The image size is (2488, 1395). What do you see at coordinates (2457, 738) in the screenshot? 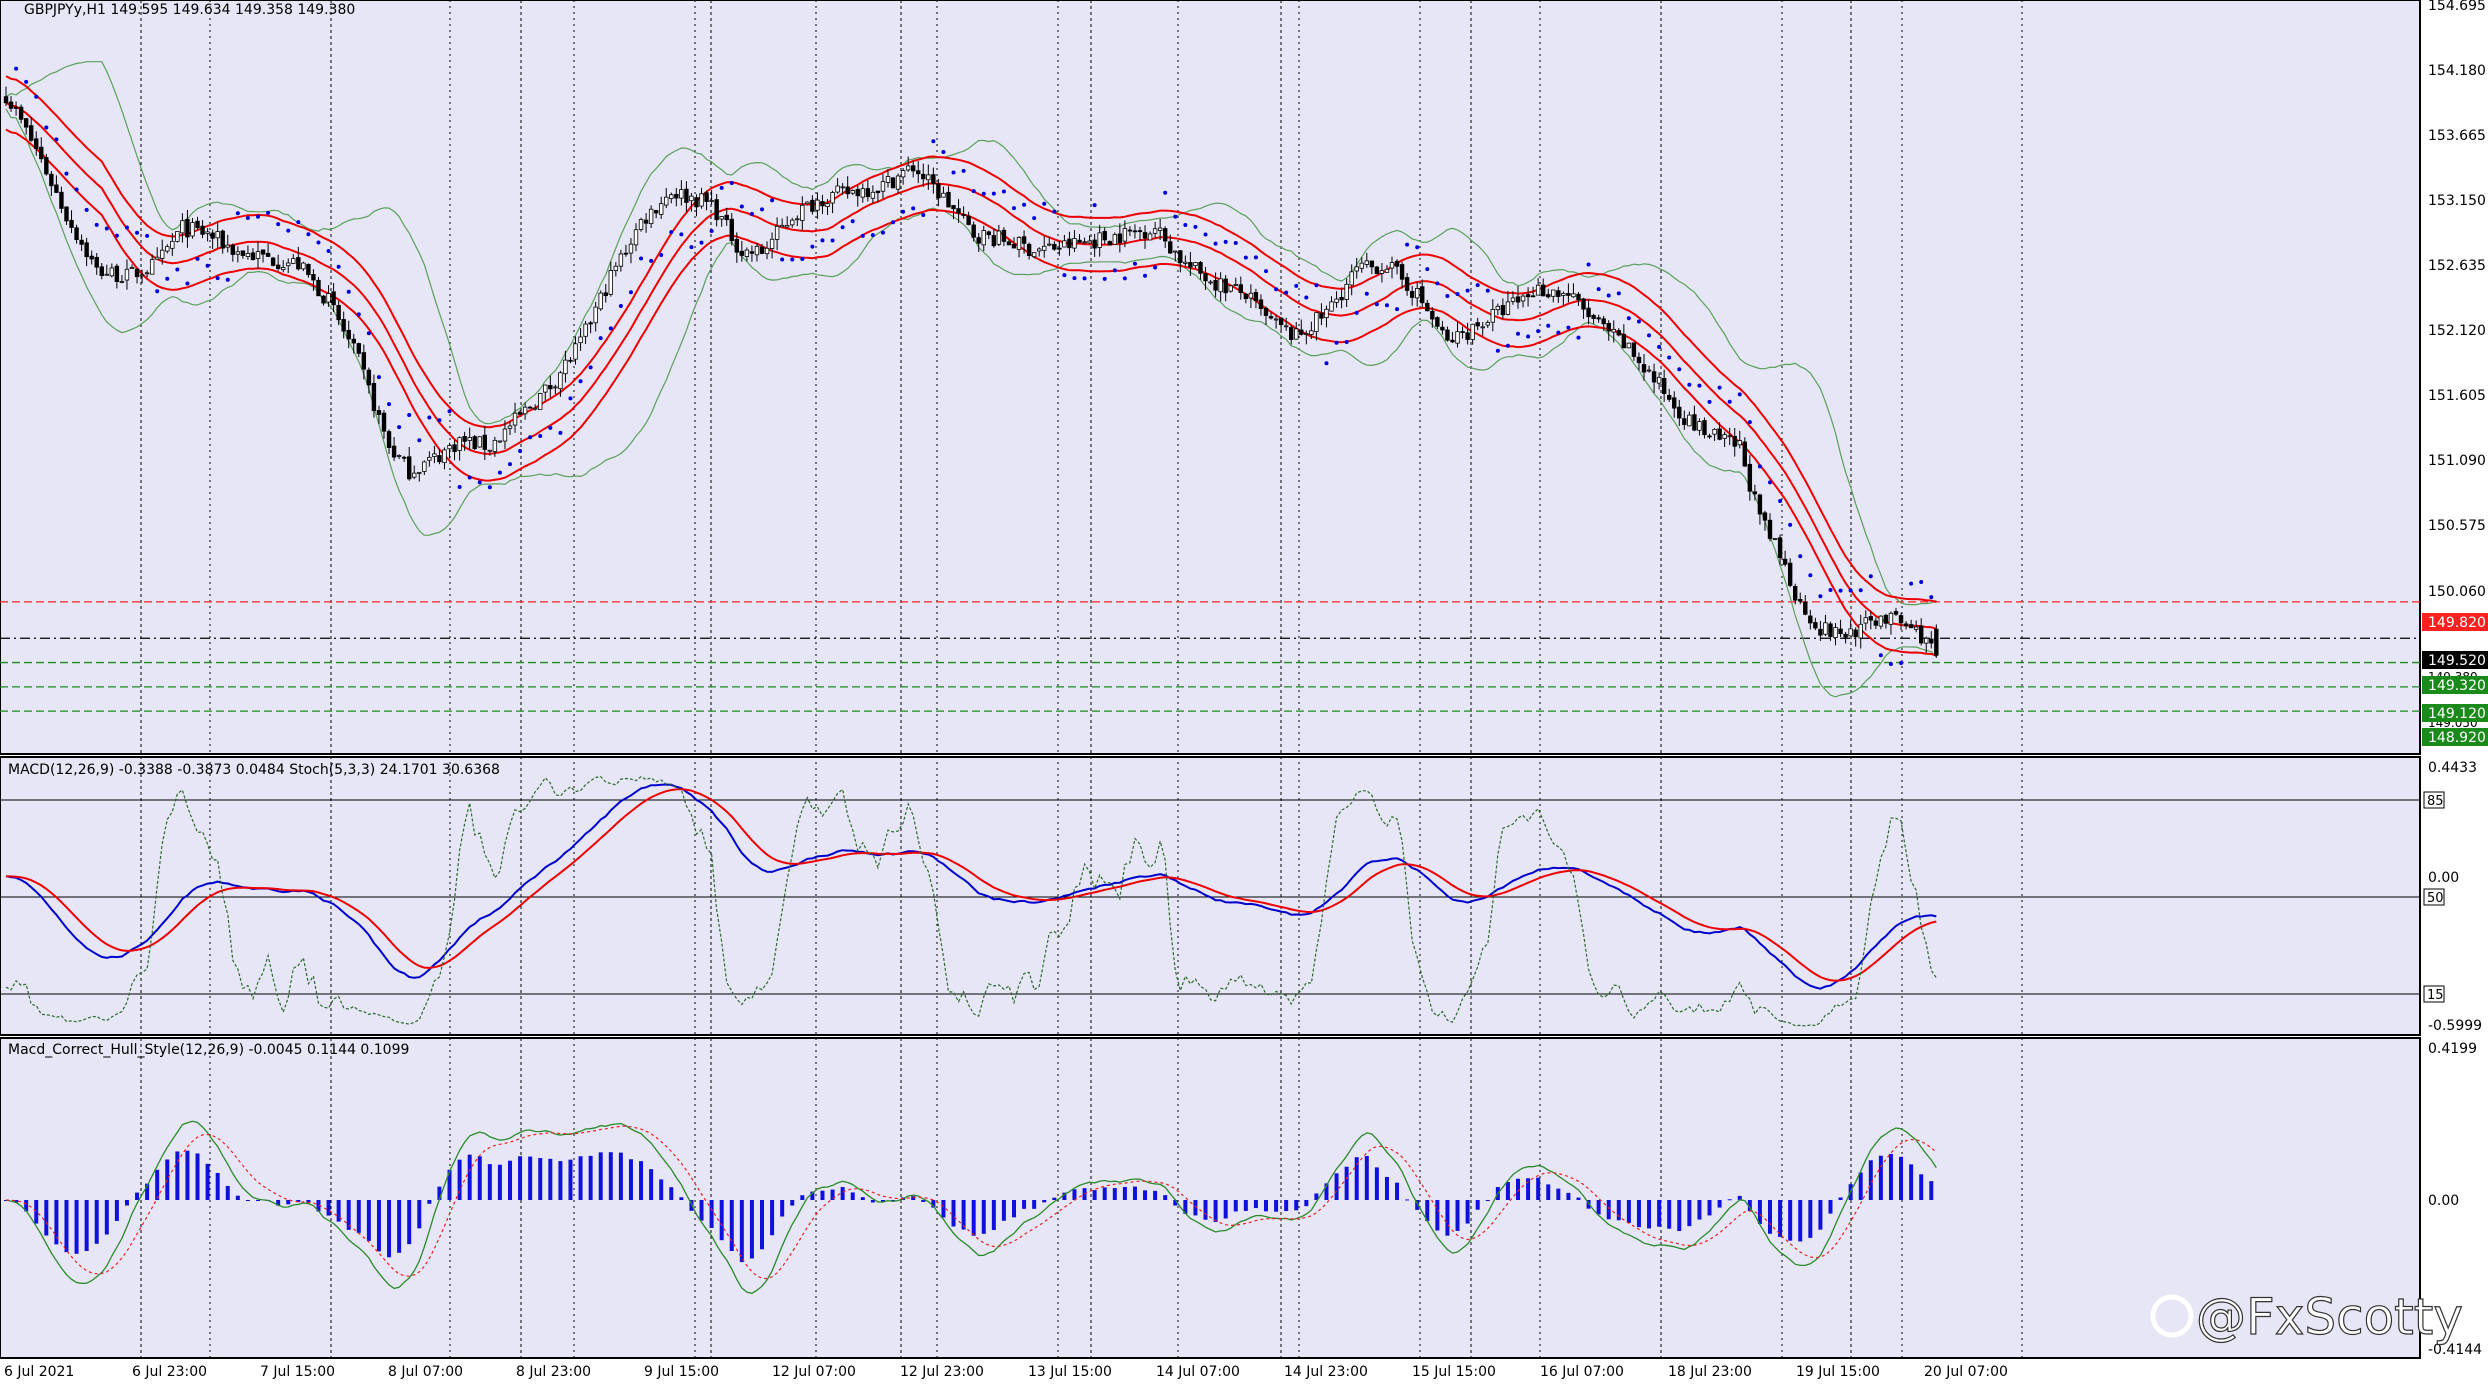
I see `level-tag: 148.920` at bounding box center [2457, 738].